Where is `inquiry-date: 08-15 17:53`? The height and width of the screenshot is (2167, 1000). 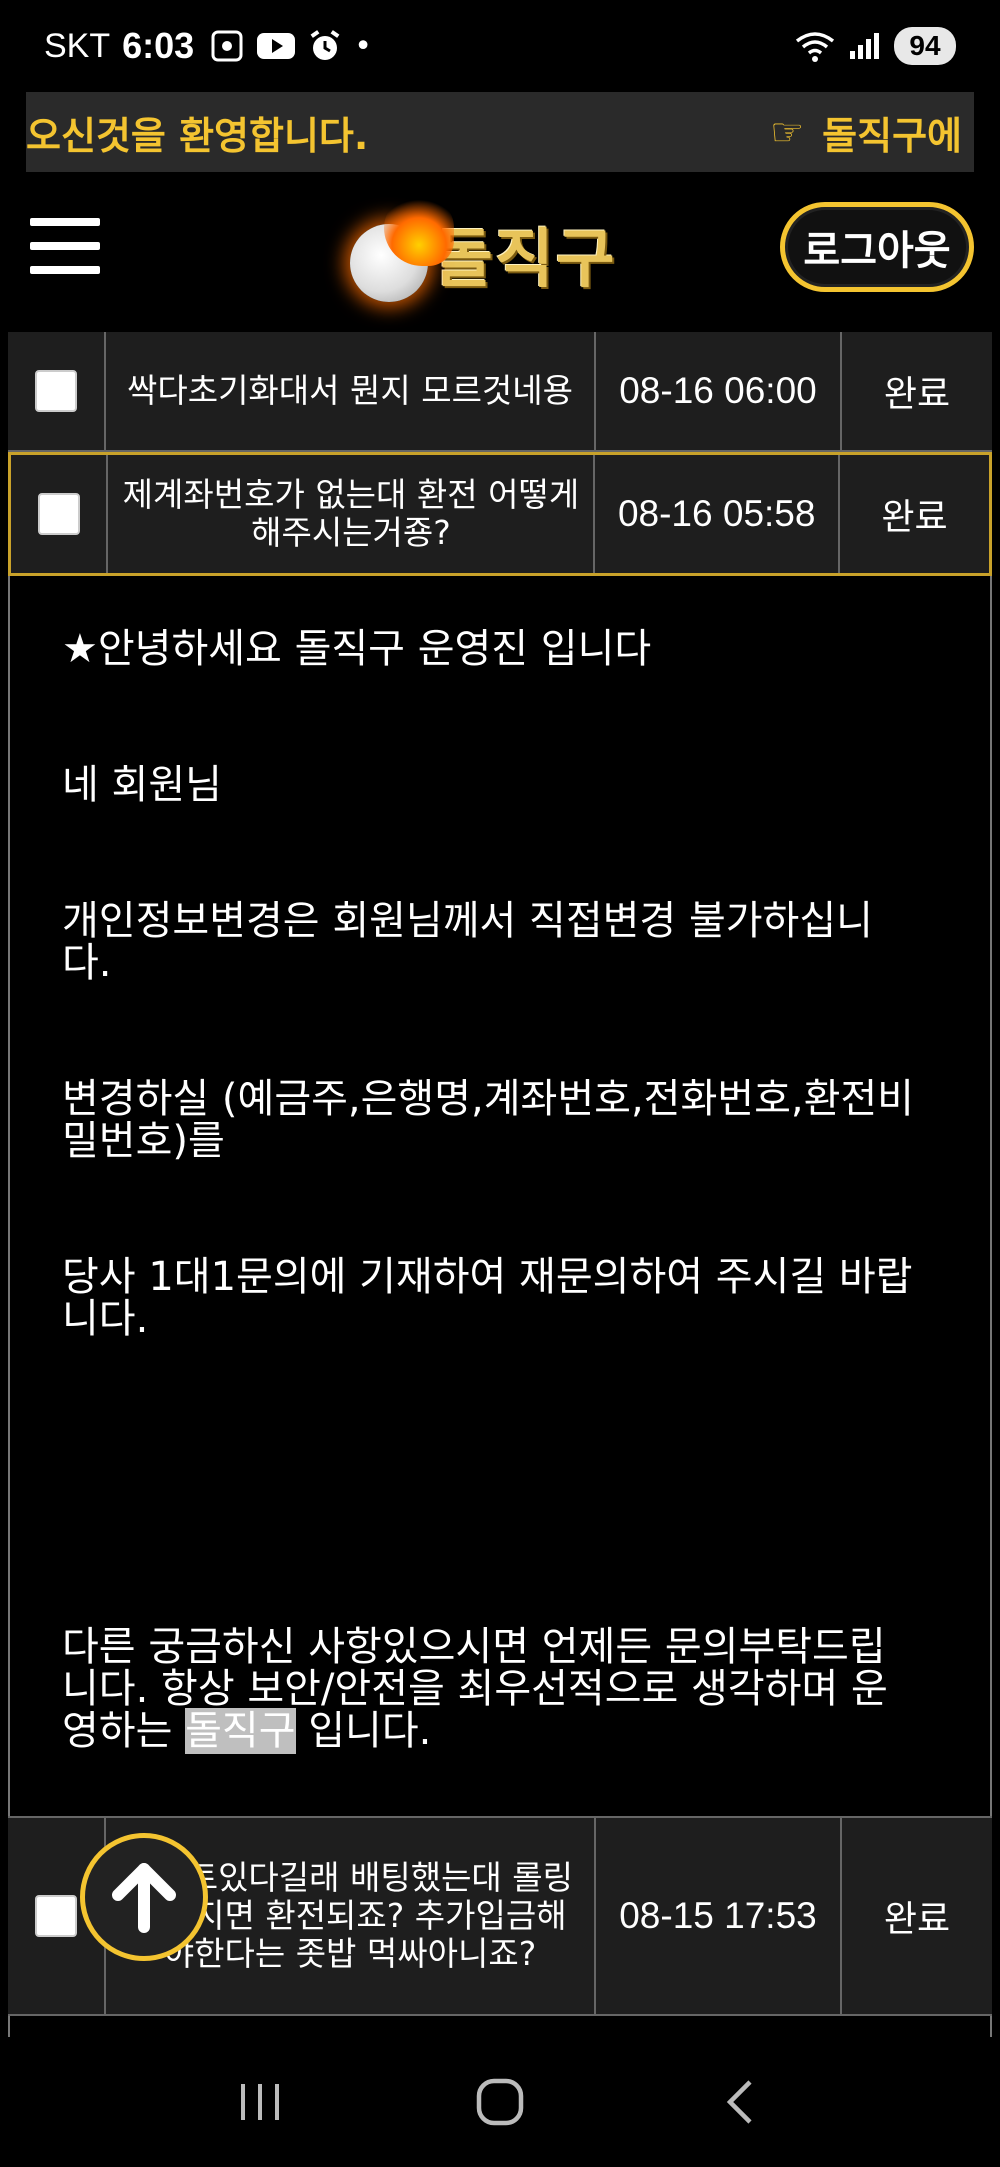
inquiry-date: 08-15 17:53 is located at coordinates (719, 1916).